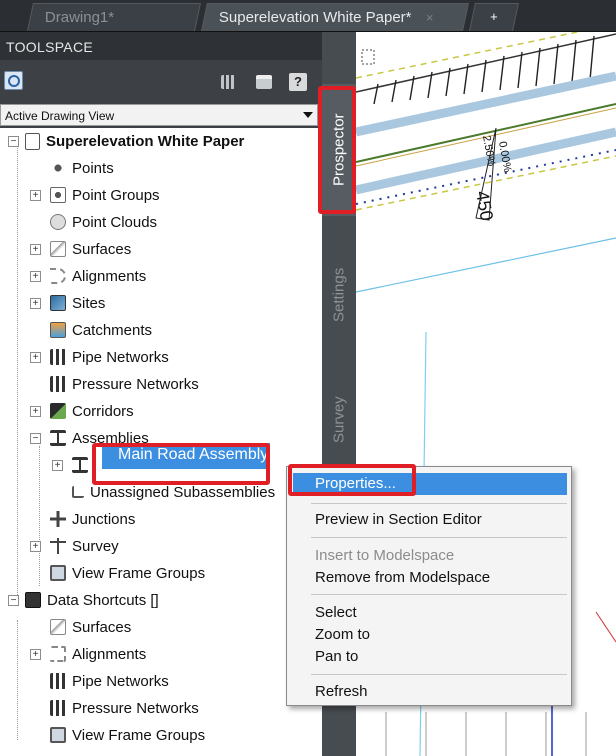 This screenshot has height=756, width=616. Describe the element at coordinates (58, 276) in the screenshot. I see `alignment-icon` at that location.